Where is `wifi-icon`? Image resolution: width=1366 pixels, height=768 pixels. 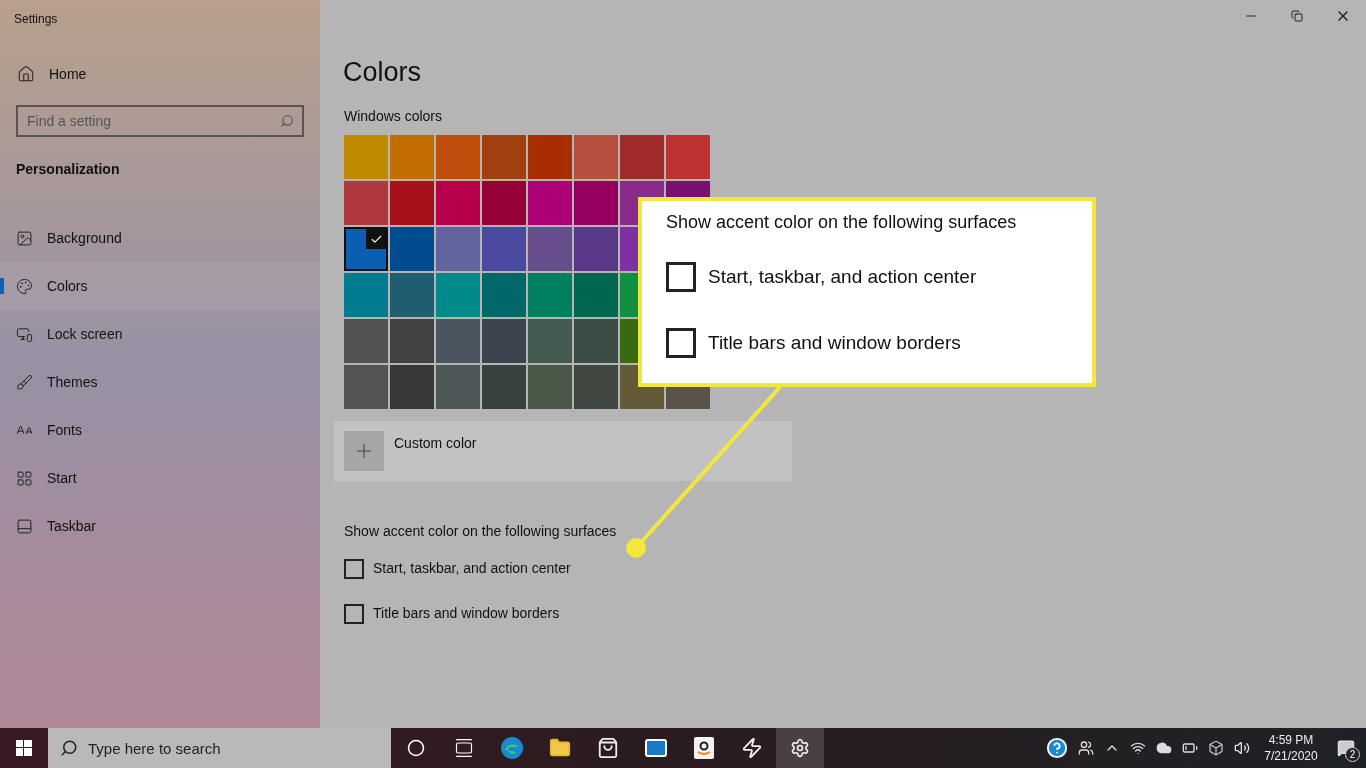
wifi-icon is located at coordinates (1138, 748).